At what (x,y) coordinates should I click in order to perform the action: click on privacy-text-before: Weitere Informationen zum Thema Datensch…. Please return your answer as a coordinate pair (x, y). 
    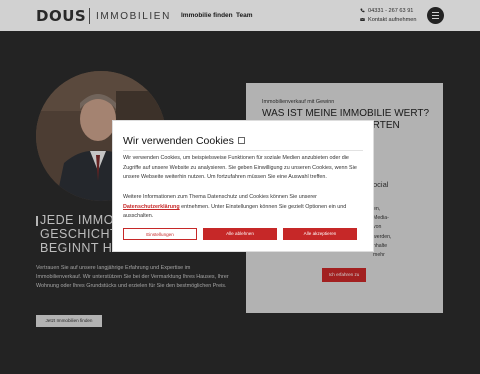
    Looking at the image, I should click on (220, 197).